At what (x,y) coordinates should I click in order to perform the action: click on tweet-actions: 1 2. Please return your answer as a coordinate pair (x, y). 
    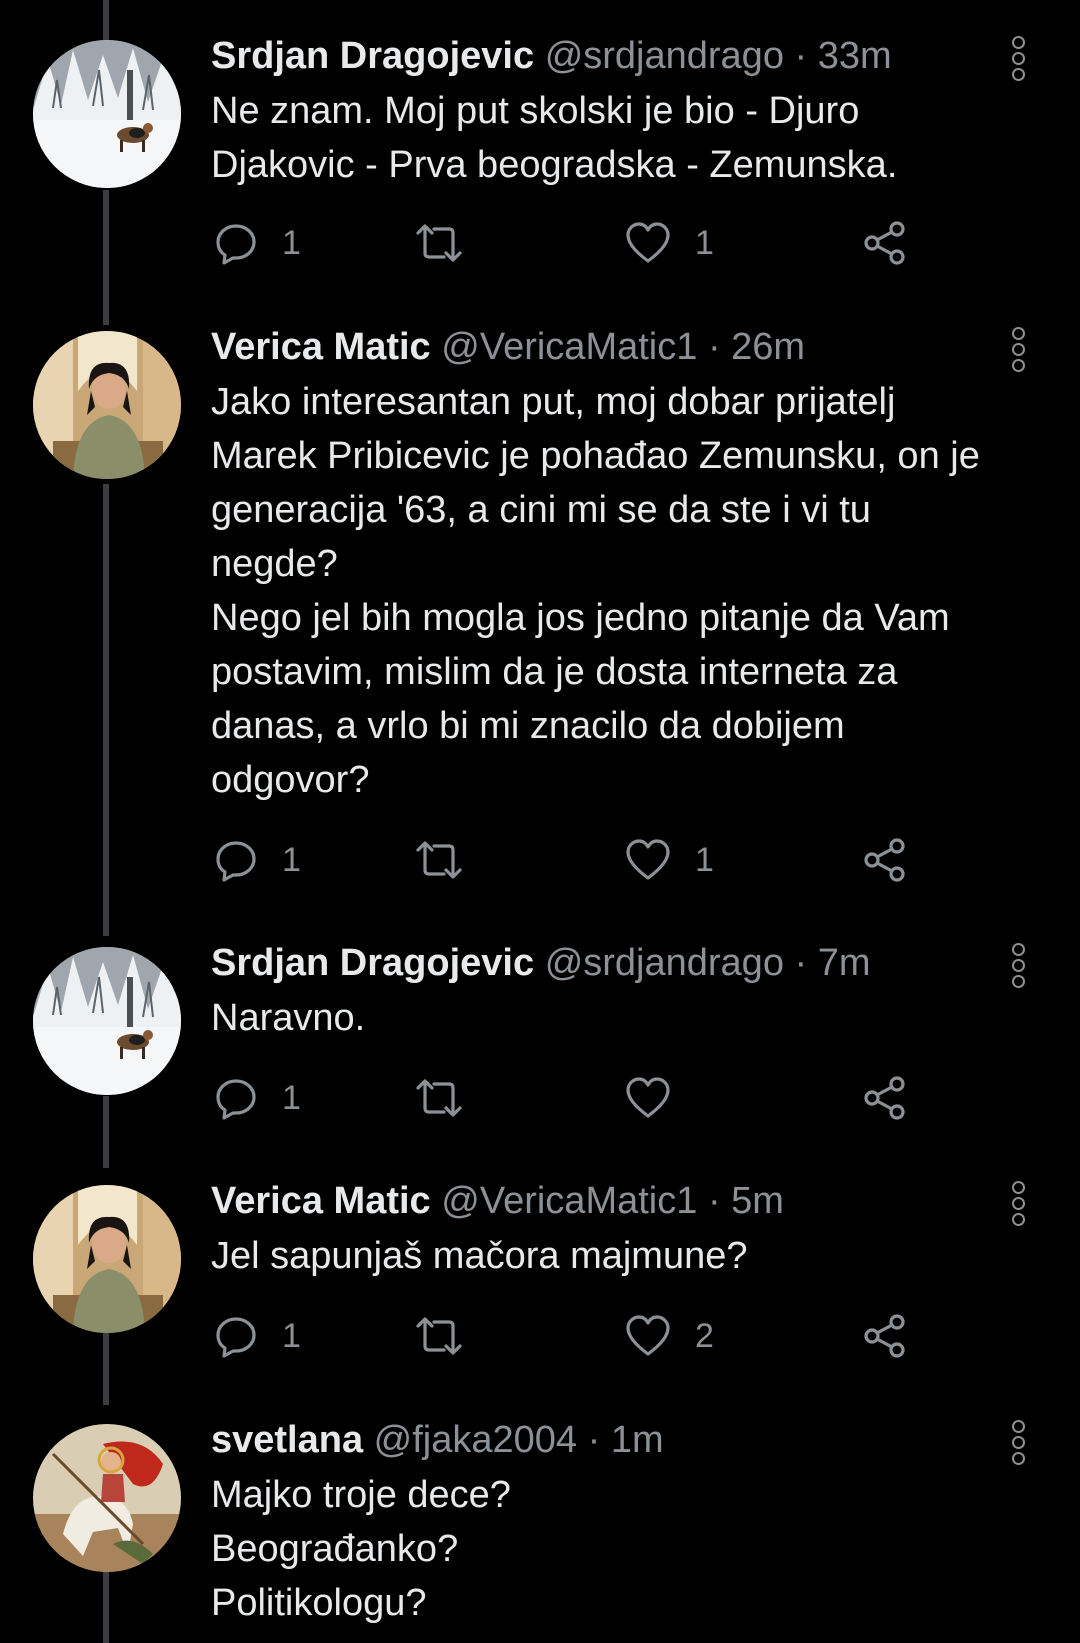
    Looking at the image, I should click on (561, 1336).